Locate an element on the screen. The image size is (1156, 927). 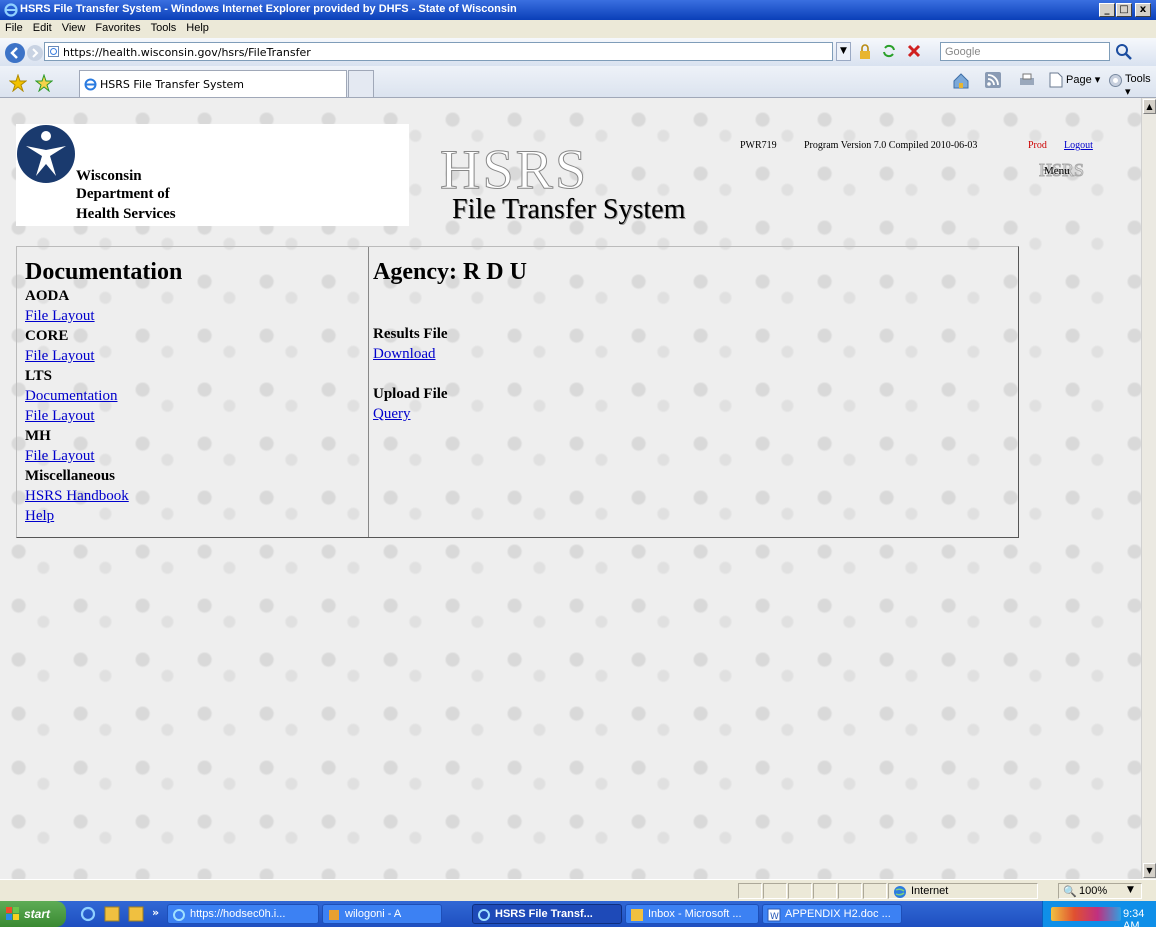
tray-icons is located at coordinates (1086, 914).